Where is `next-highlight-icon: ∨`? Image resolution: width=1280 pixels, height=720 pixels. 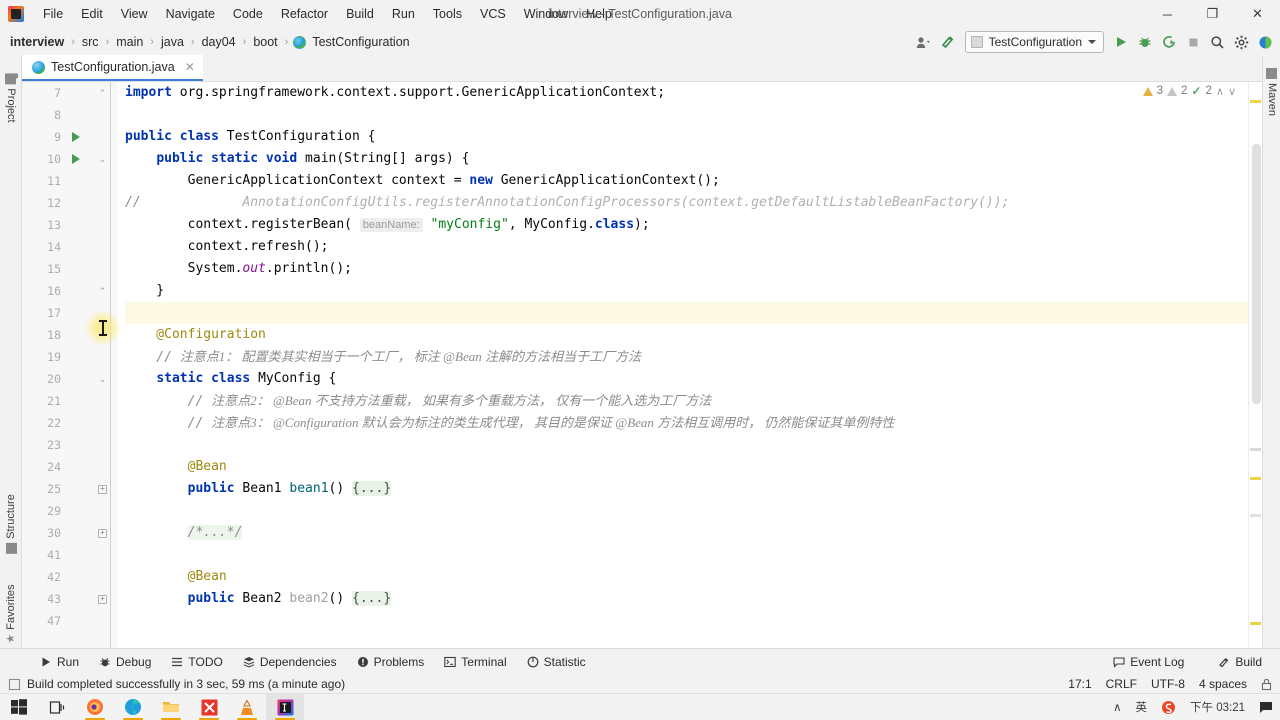 next-highlight-icon: ∨ is located at coordinates (1232, 91).